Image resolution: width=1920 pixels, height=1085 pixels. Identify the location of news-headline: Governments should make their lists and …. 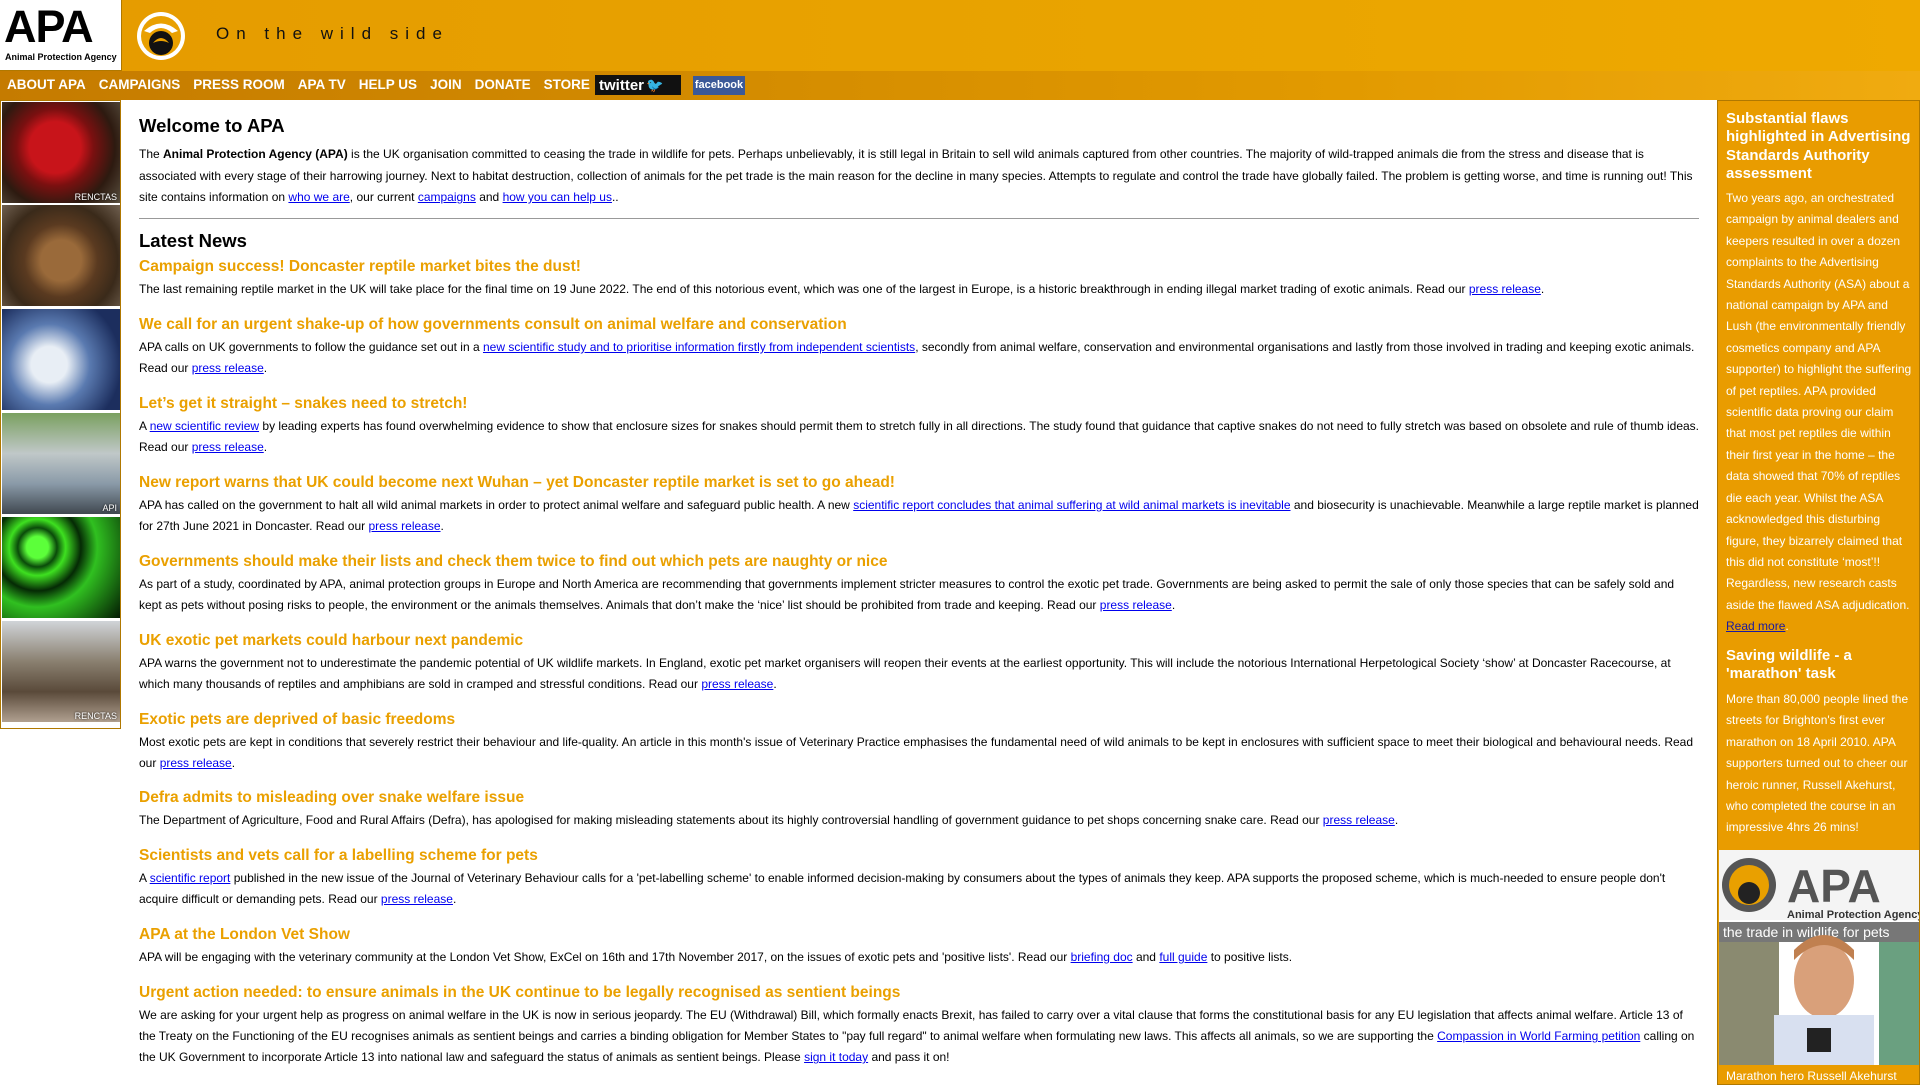
(513, 561).